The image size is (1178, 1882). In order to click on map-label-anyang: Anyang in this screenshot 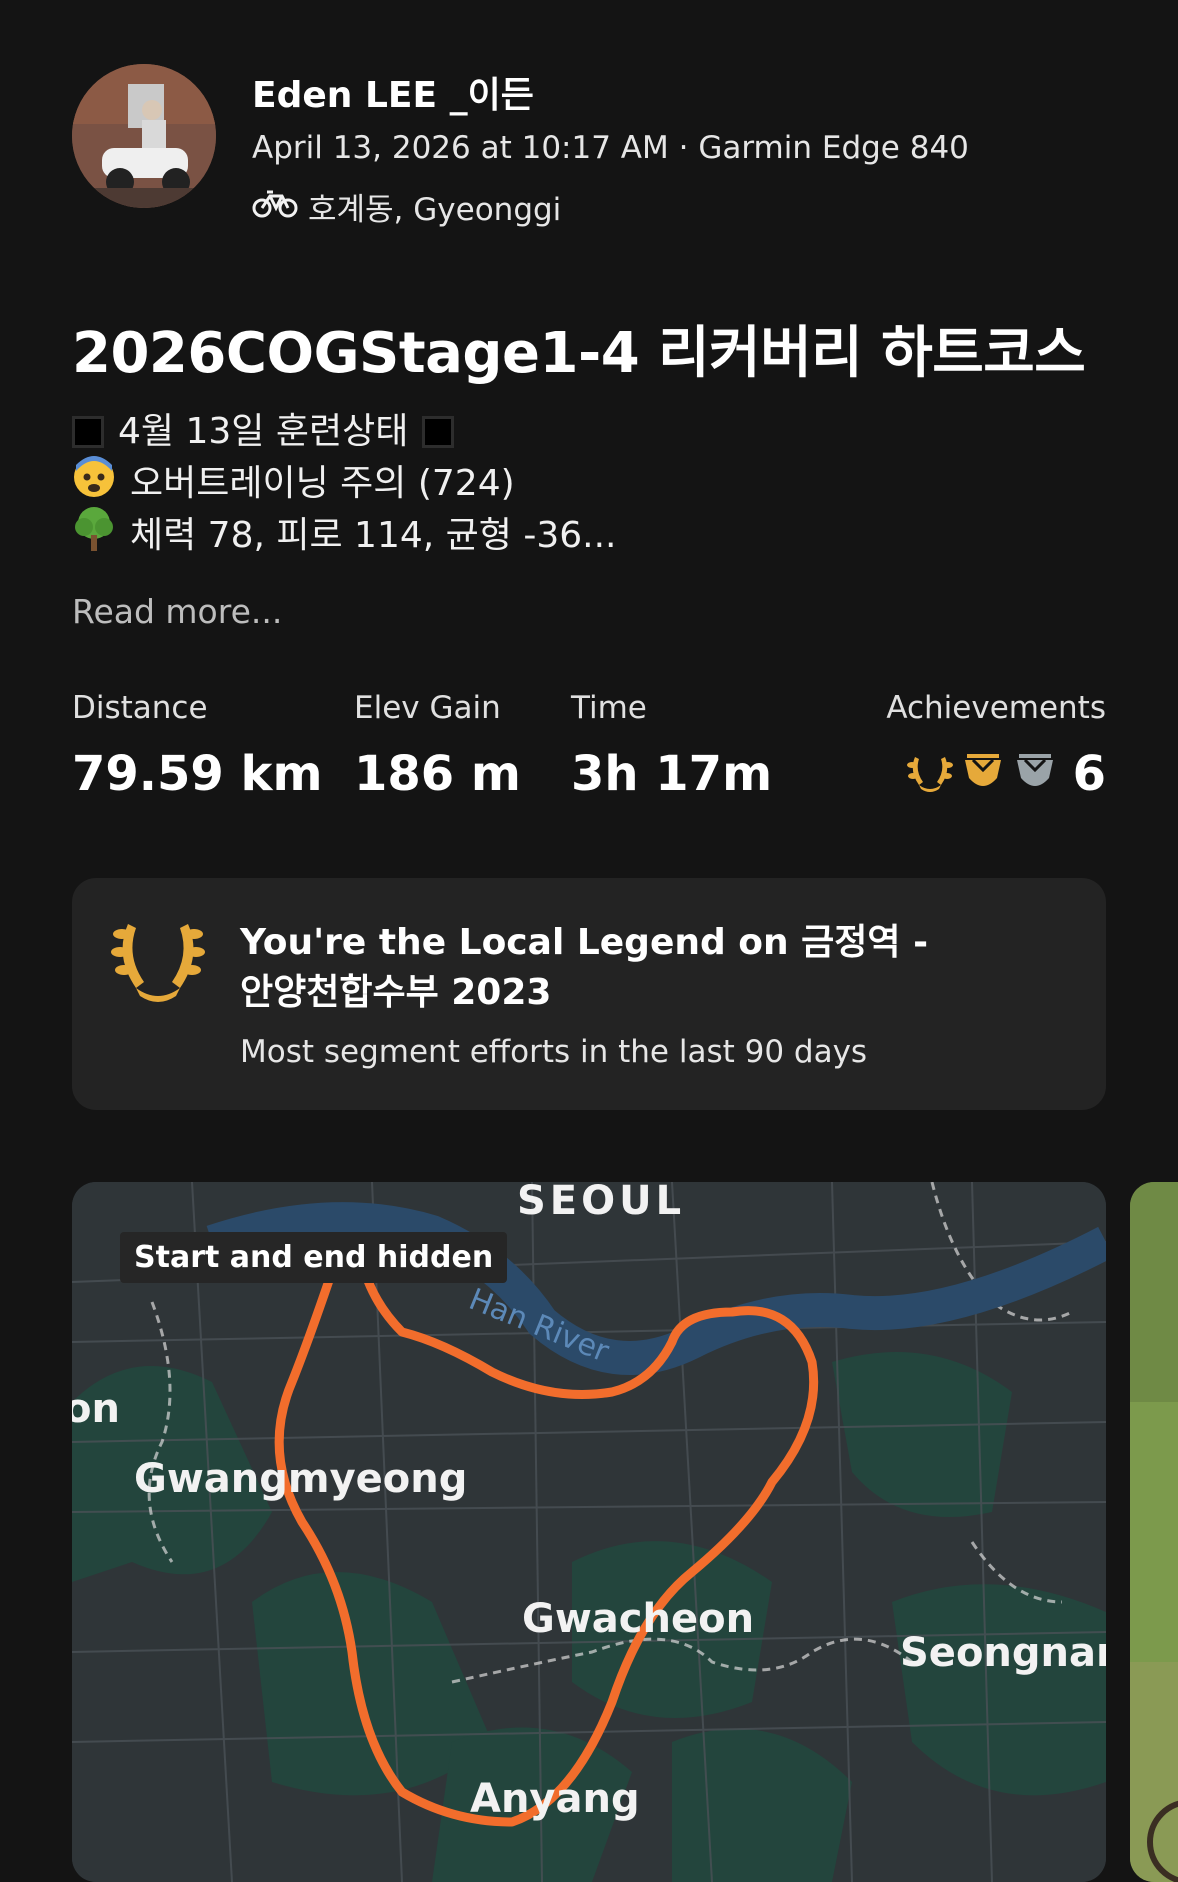, I will do `click(555, 1799)`.